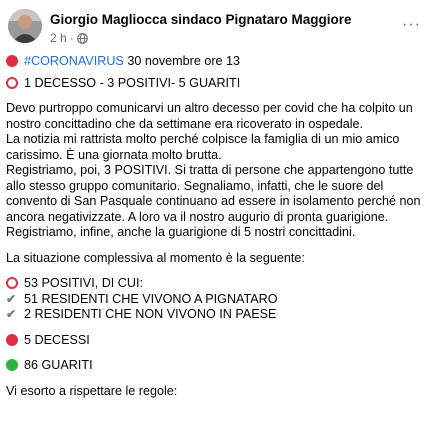 Image resolution: width=431 pixels, height=436 pixels. What do you see at coordinates (74, 61) in the screenshot?
I see `hashtag-link: #CORONAVIRUS` at bounding box center [74, 61].